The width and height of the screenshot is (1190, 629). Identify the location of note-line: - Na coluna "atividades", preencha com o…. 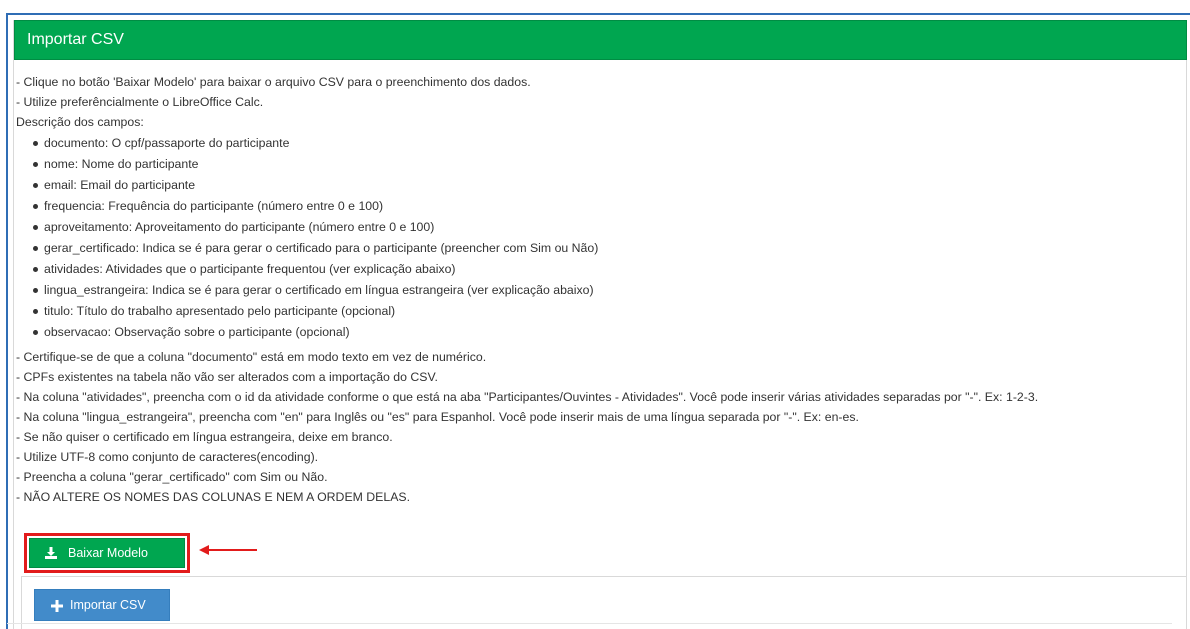
(527, 397).